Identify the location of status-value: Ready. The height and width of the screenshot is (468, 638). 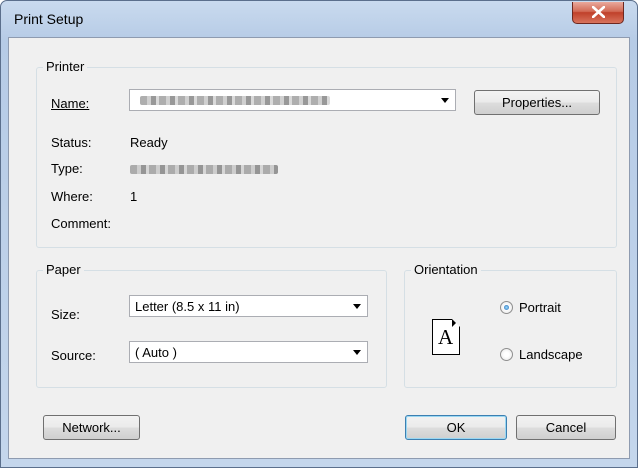
(149, 142).